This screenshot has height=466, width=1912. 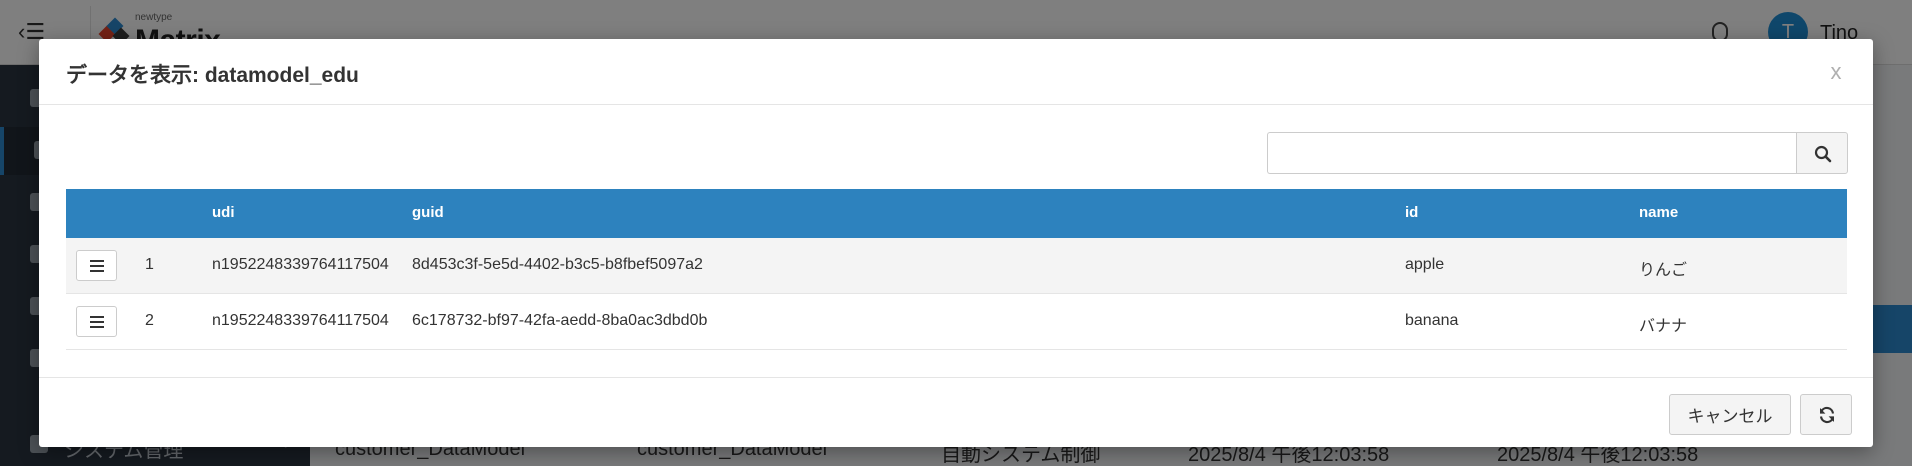 What do you see at coordinates (1411, 212) in the screenshot?
I see `column-header-id: id` at bounding box center [1411, 212].